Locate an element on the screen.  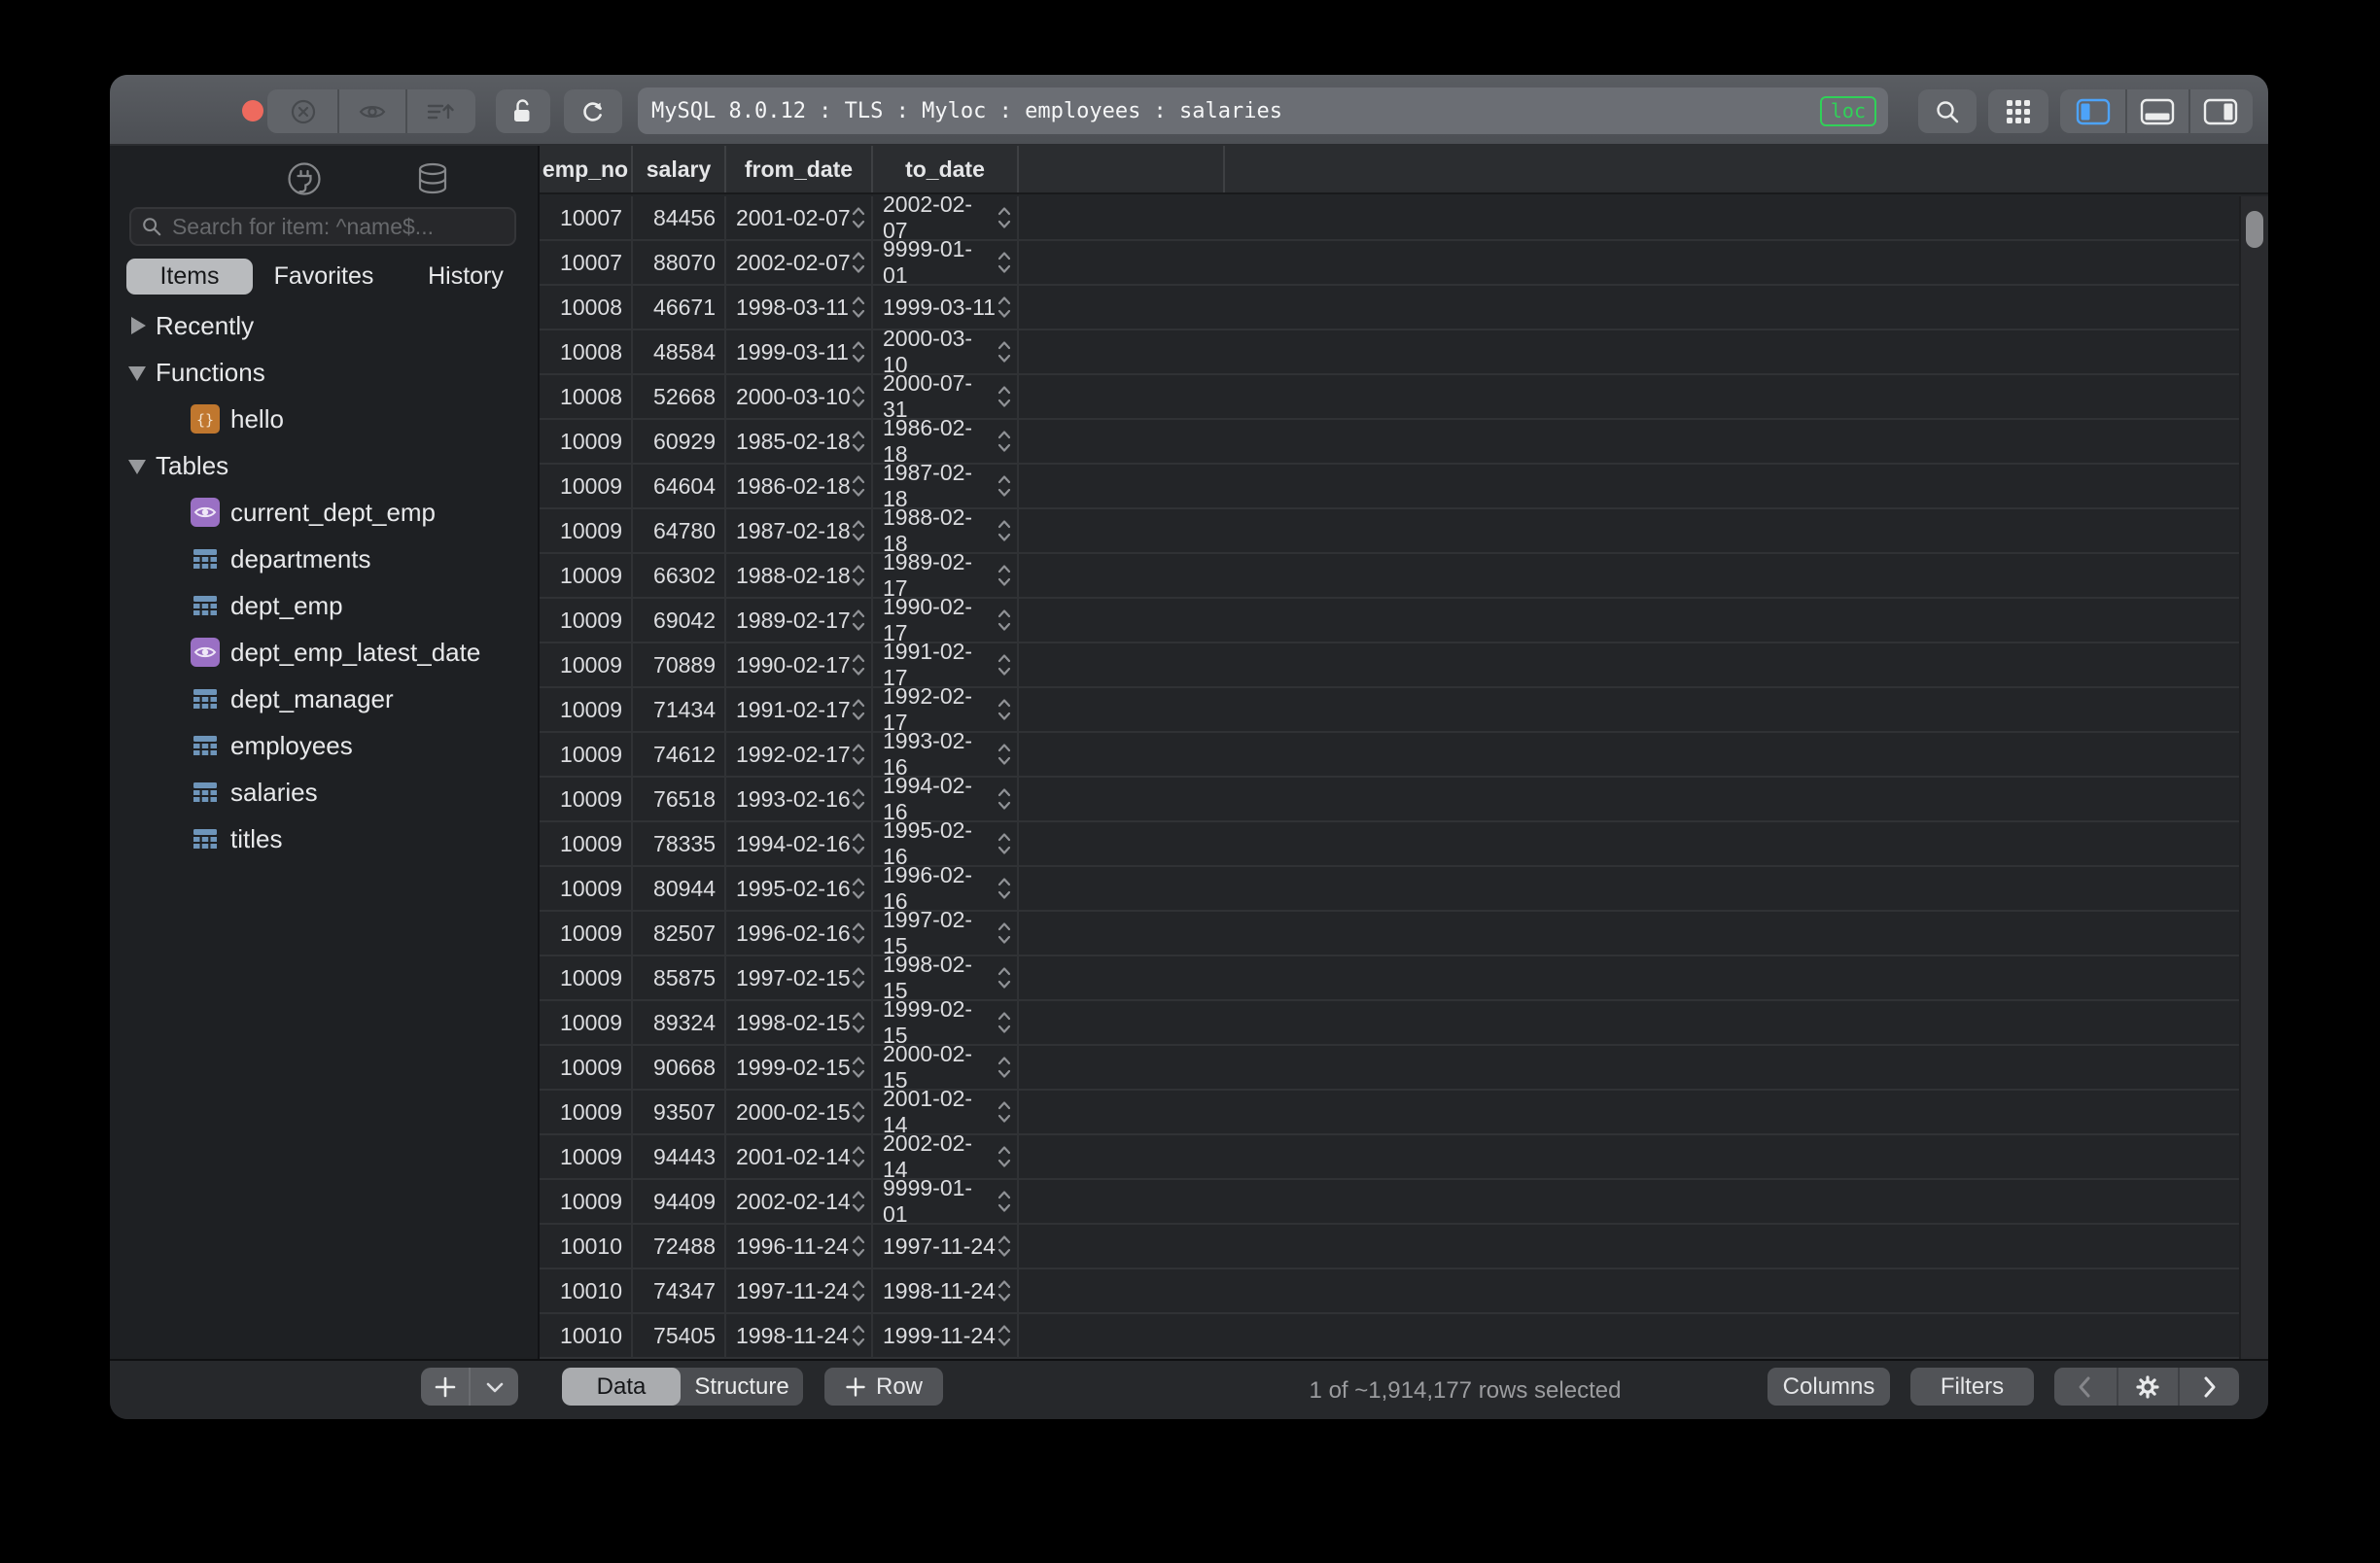
cell-from-date: 2000-03-10 is located at coordinates (799, 396).